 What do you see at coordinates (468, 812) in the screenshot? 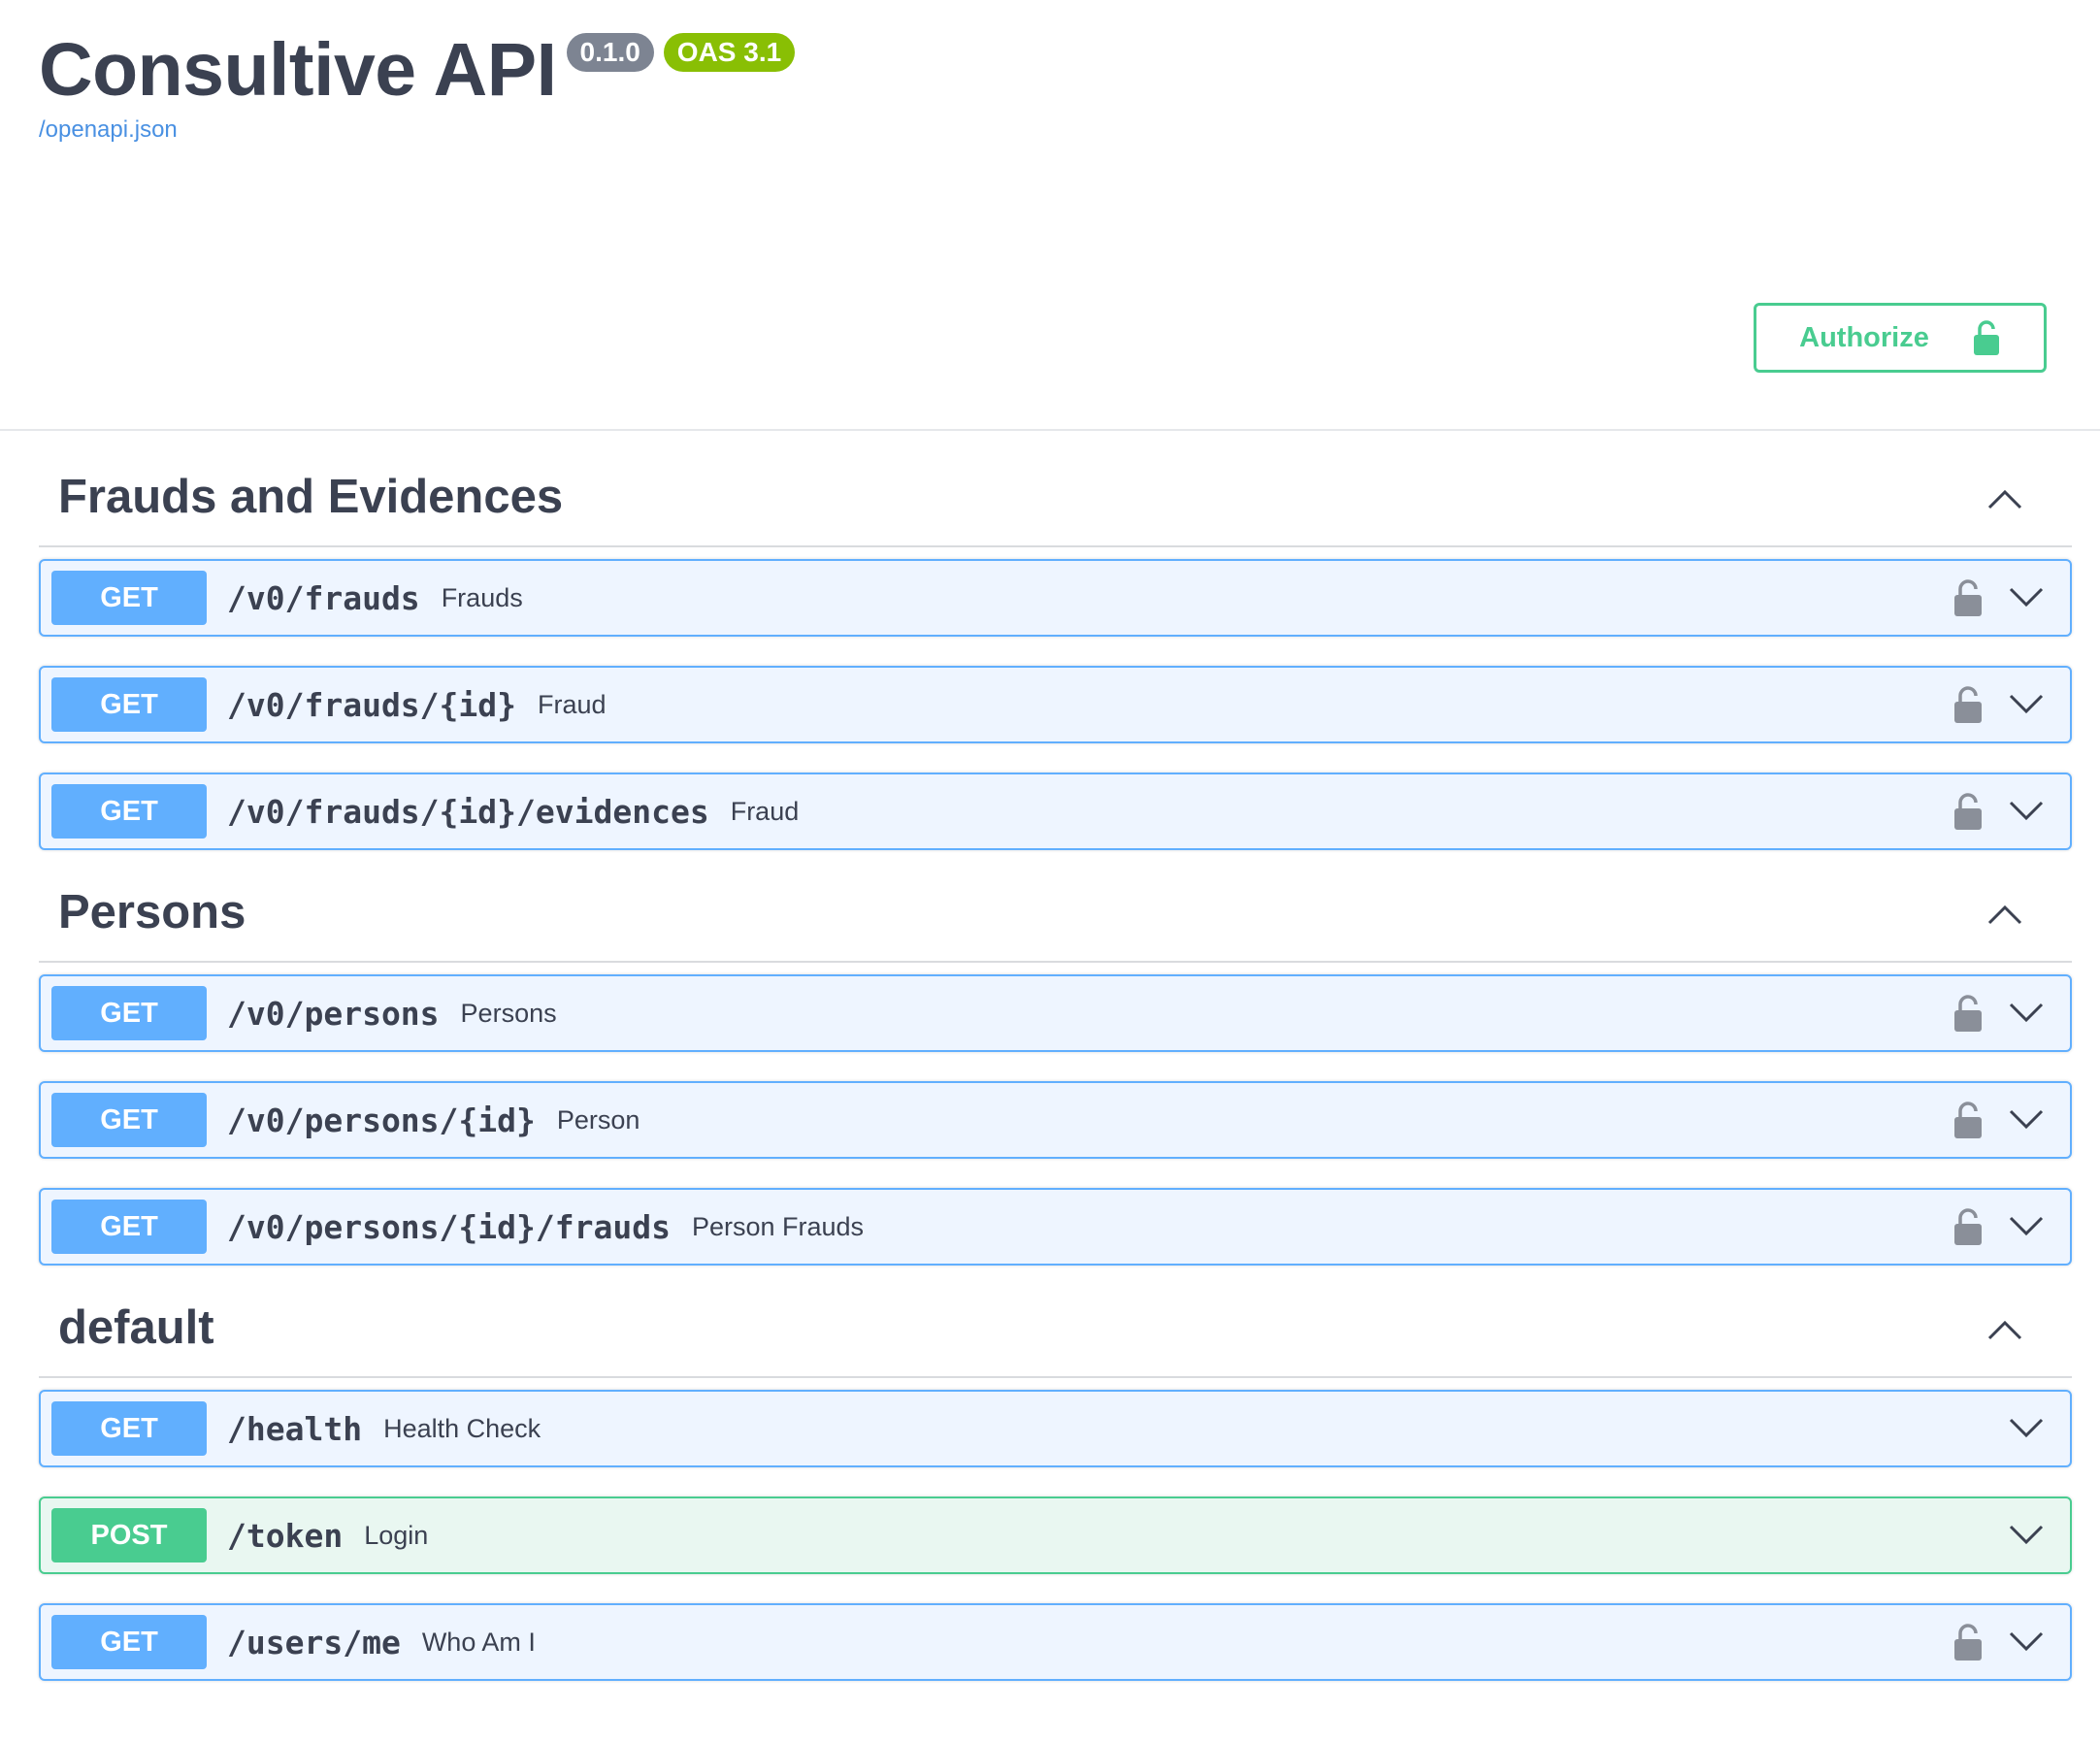
I see `operation-path: /v0/frauds/{id}/evidences` at bounding box center [468, 812].